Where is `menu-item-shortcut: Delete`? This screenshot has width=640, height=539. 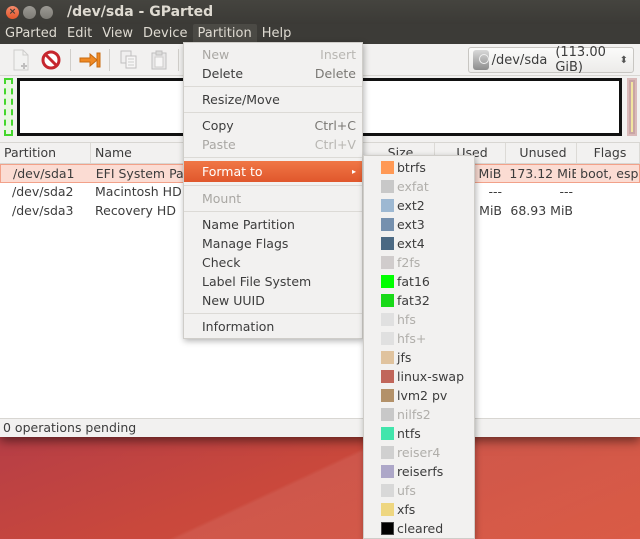
menu-item-shortcut: Delete is located at coordinates (335, 73).